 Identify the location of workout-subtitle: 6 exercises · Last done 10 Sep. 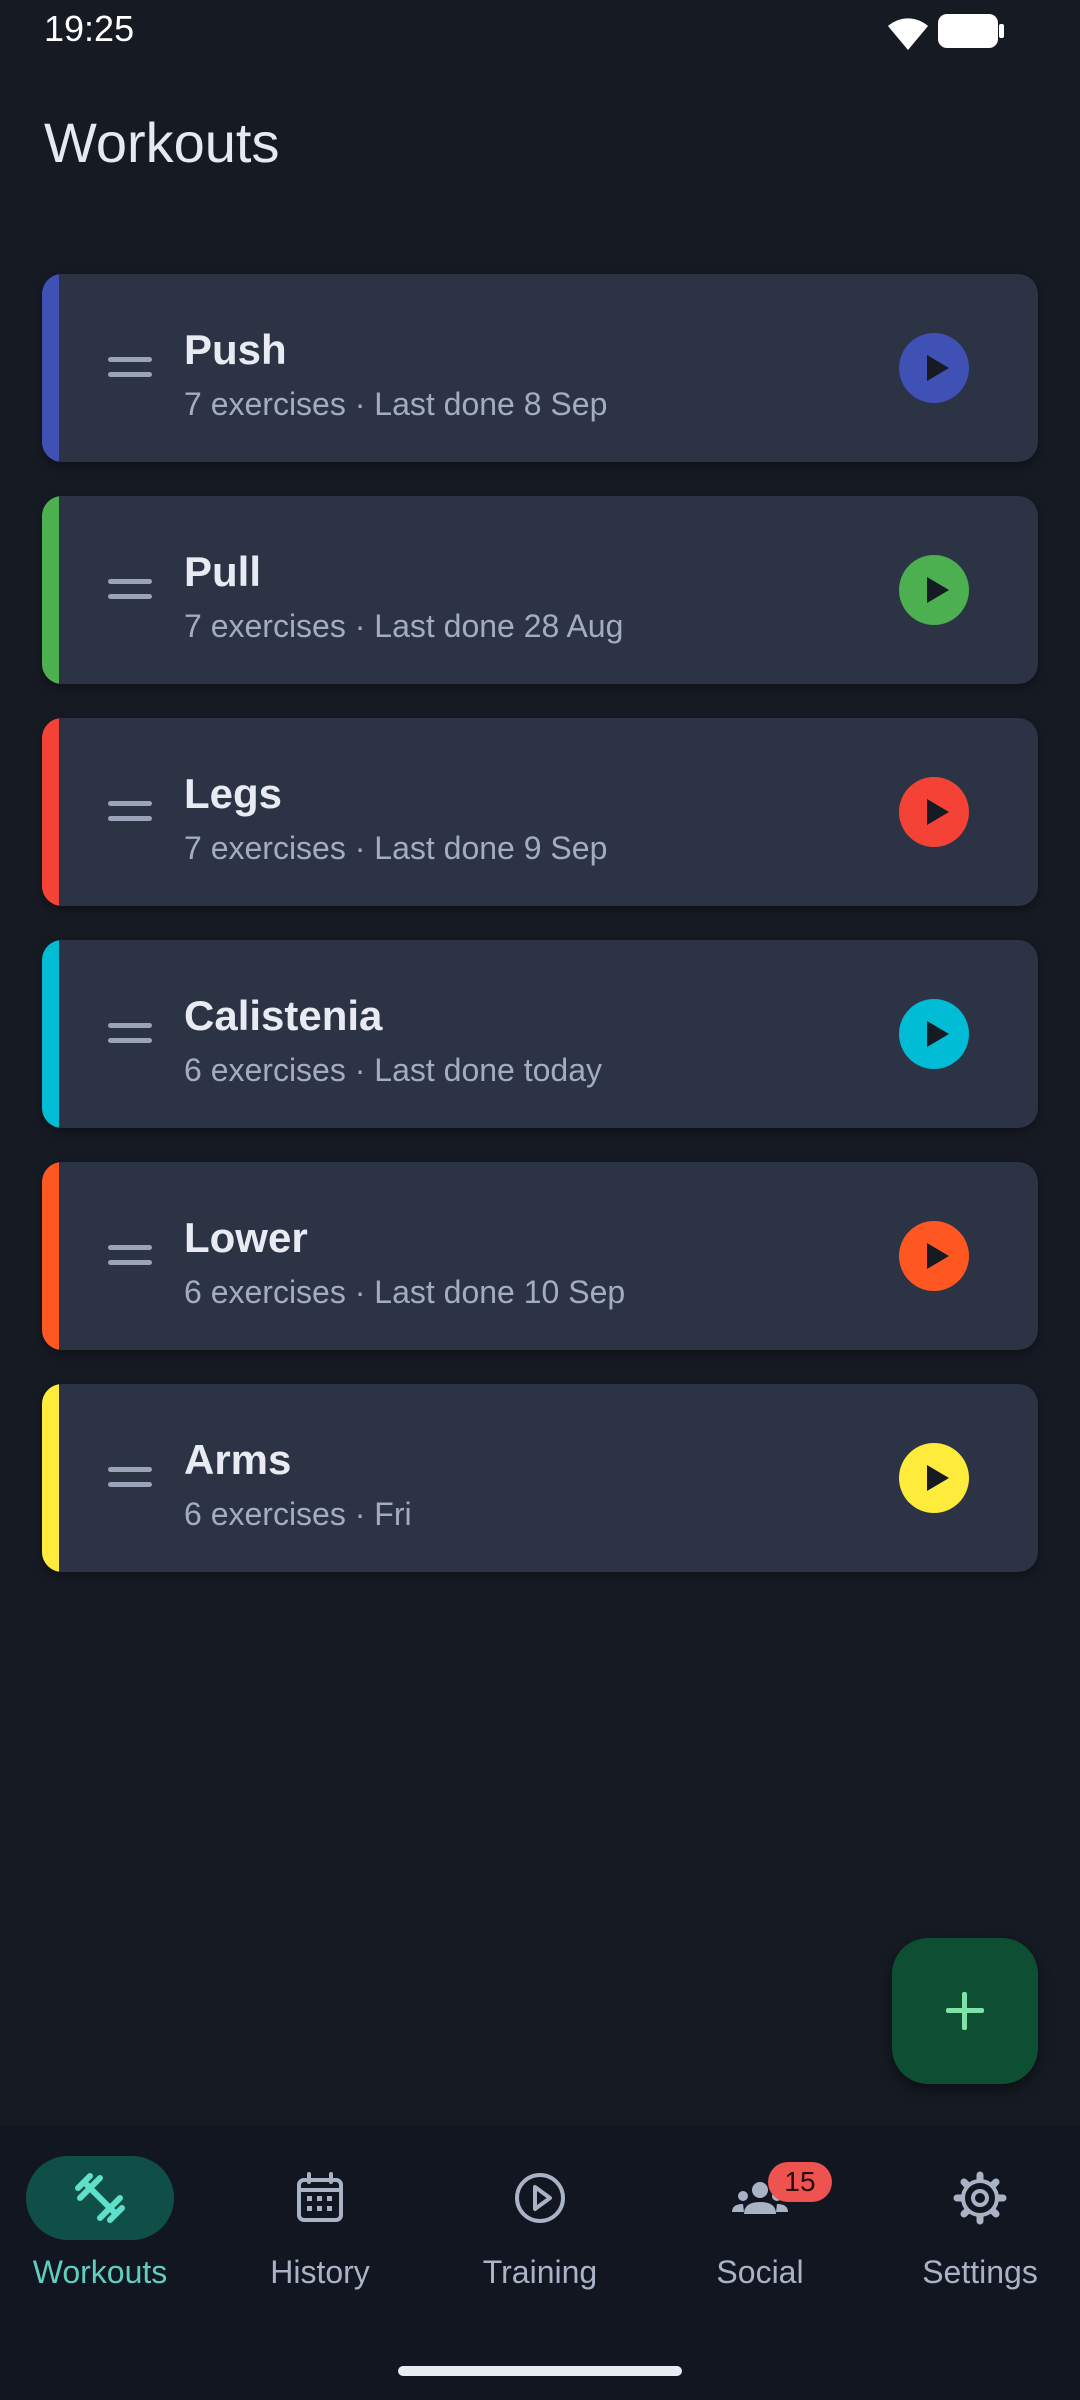
(405, 1292).